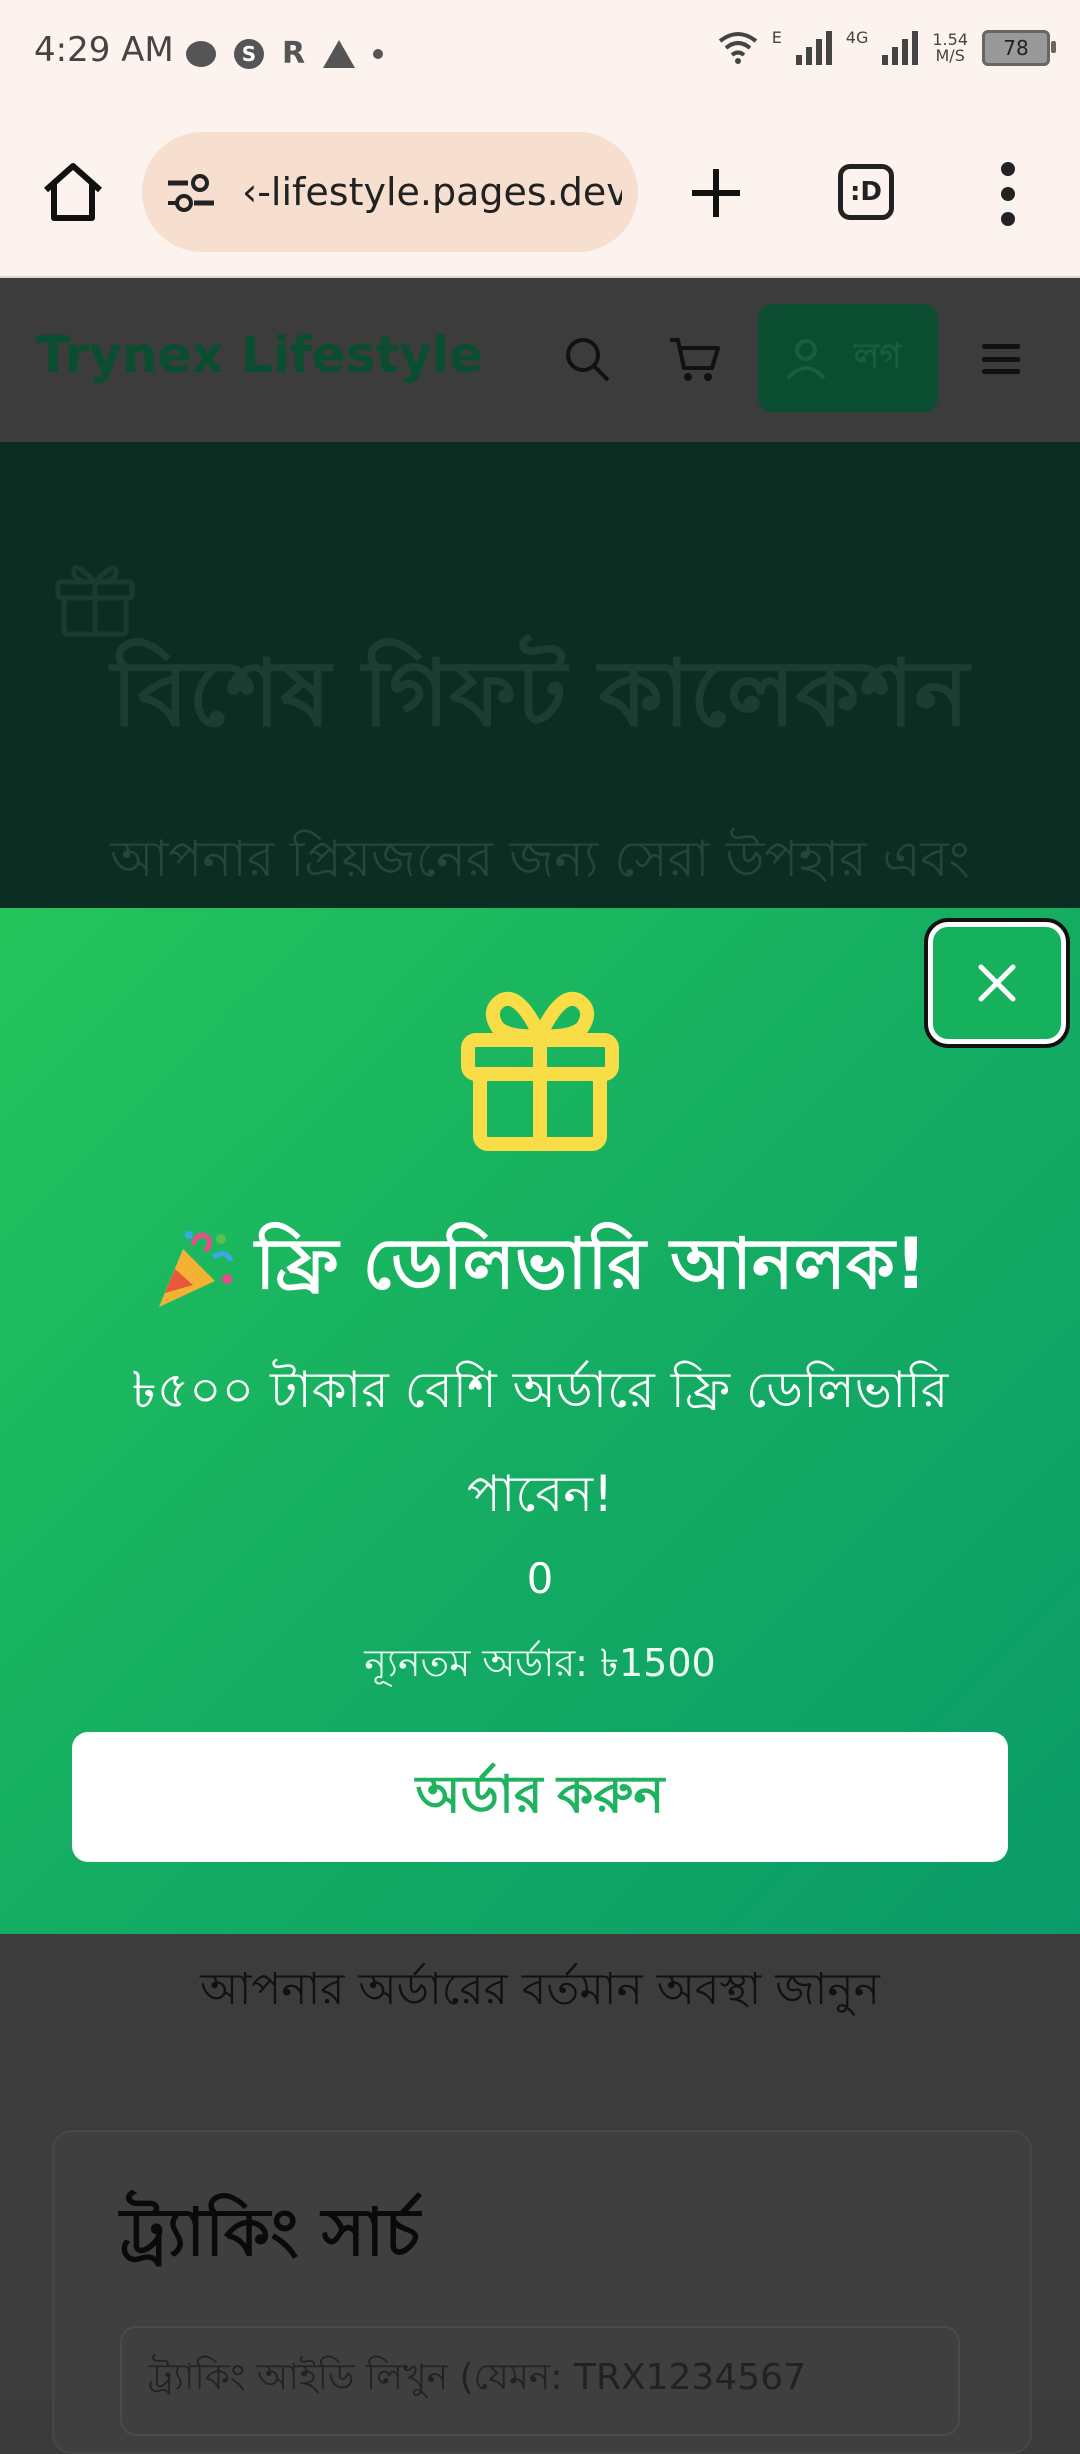 Image resolution: width=1080 pixels, height=2454 pixels. What do you see at coordinates (540, 1989) in the screenshot?
I see `tracking-subtitle: আপনার অর্ডারের বর্তমান অবস্থা জানুন` at bounding box center [540, 1989].